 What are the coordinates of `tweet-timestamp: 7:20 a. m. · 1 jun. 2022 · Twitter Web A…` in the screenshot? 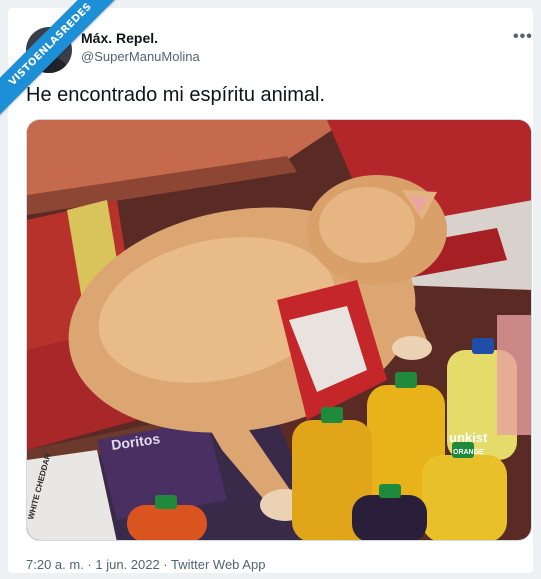 It's located at (145, 564).